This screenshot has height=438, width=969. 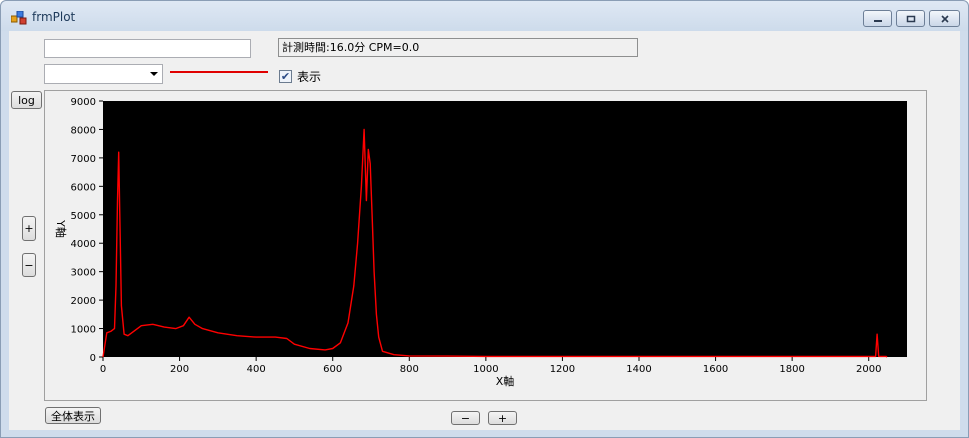 I want to click on y-tick-label: 2000, so click(x=83, y=301).